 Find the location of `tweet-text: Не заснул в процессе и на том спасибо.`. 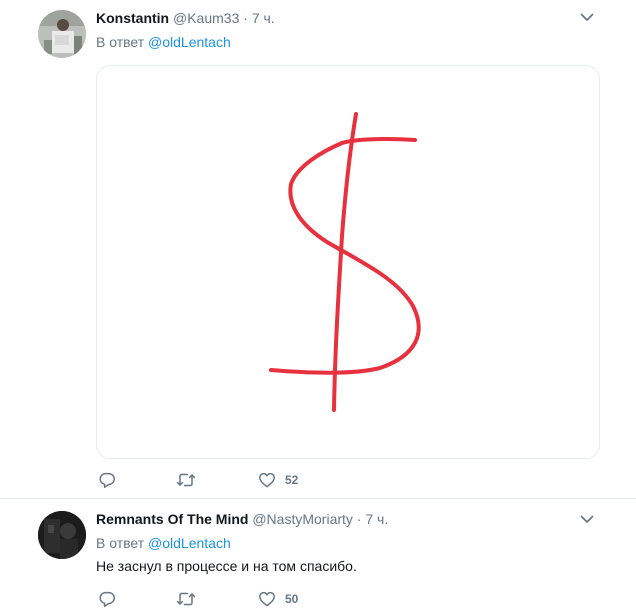

tweet-text: Не заснул в процессе и на том спасибо. is located at coordinates (226, 566).